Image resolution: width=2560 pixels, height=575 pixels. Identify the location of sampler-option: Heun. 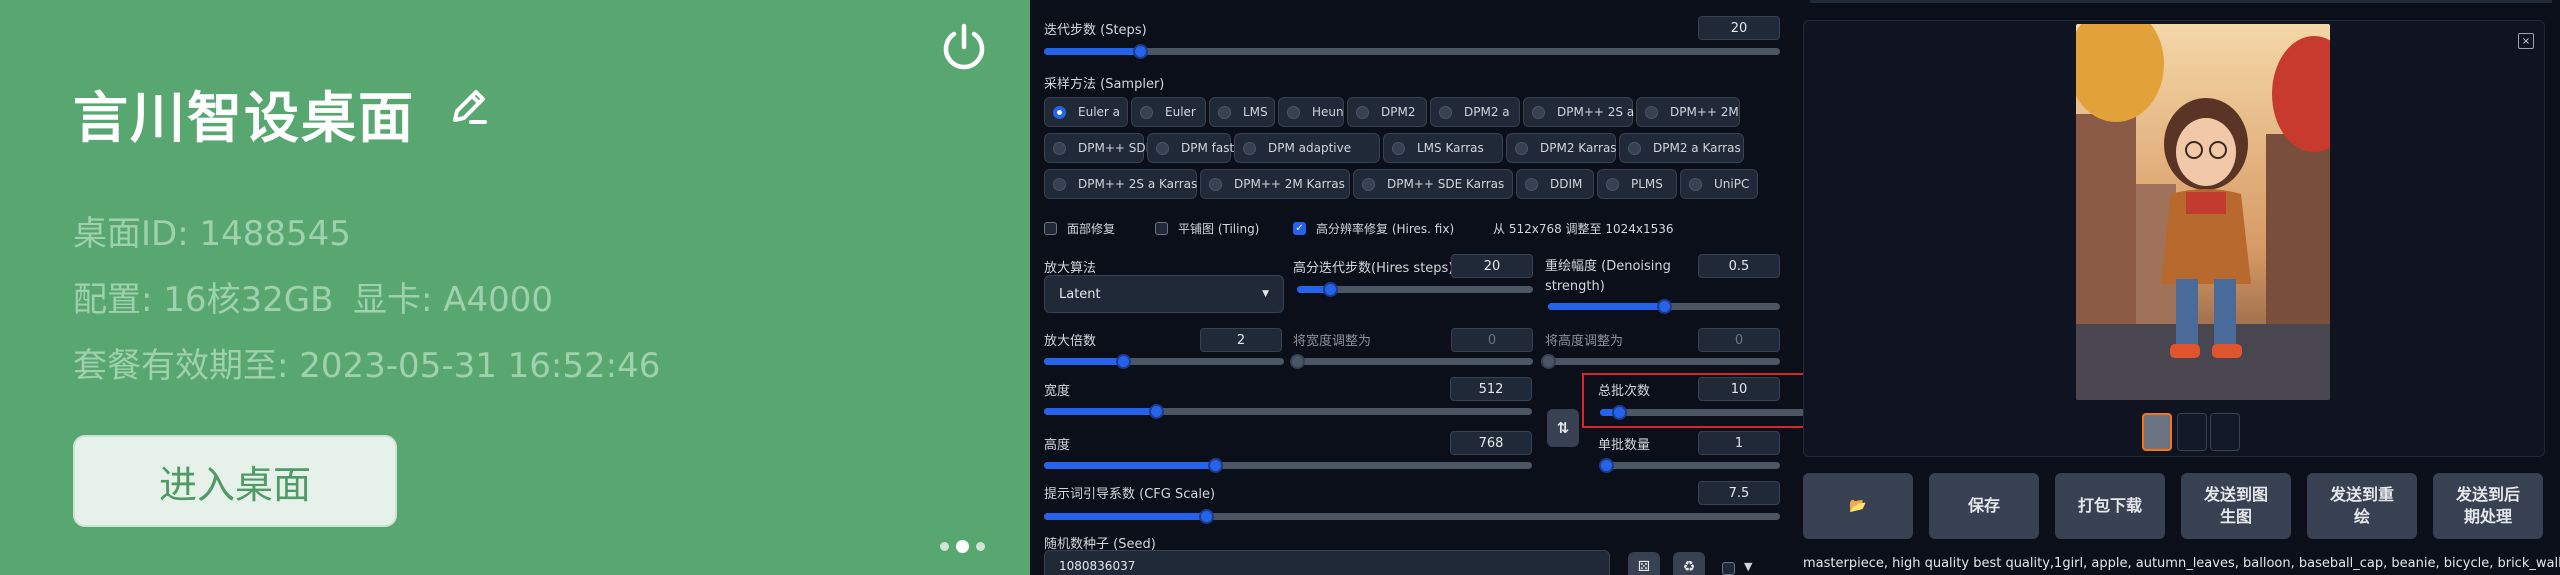
(1311, 112).